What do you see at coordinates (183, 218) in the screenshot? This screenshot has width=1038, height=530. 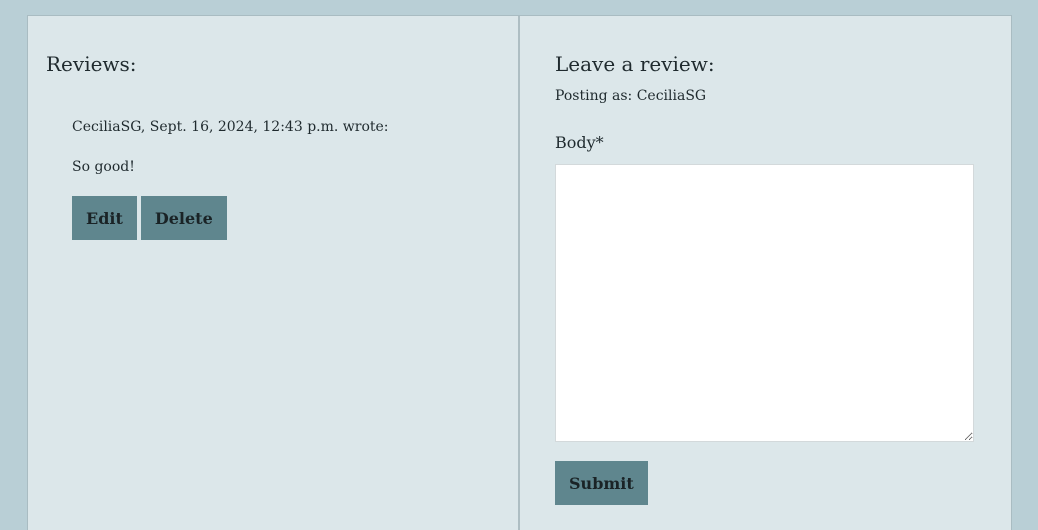 I see `delete-button: Delete` at bounding box center [183, 218].